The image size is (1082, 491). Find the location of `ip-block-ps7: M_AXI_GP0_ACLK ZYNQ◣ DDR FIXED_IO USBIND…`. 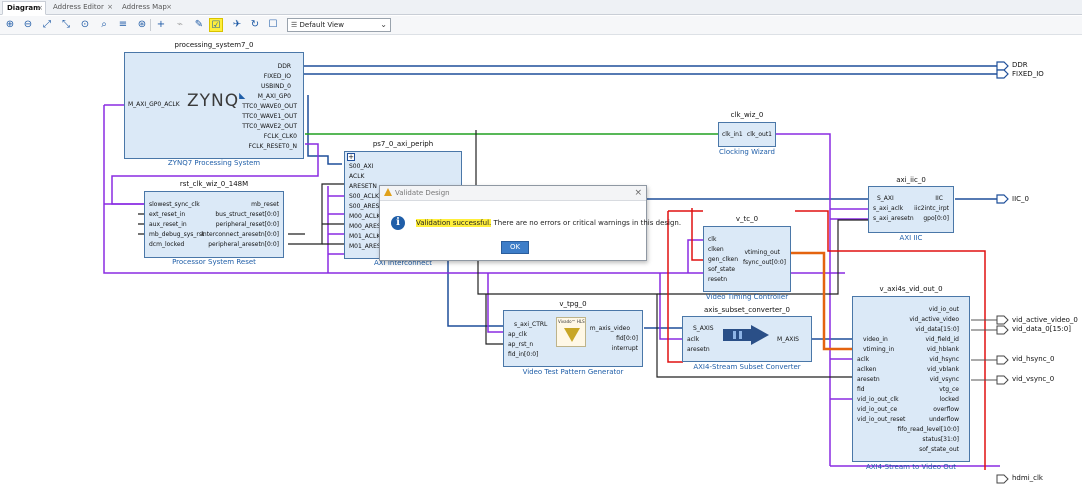

ip-block-ps7: M_AXI_GP0_ACLK ZYNQ◣ DDR FIXED_IO USBIND… is located at coordinates (214, 105).